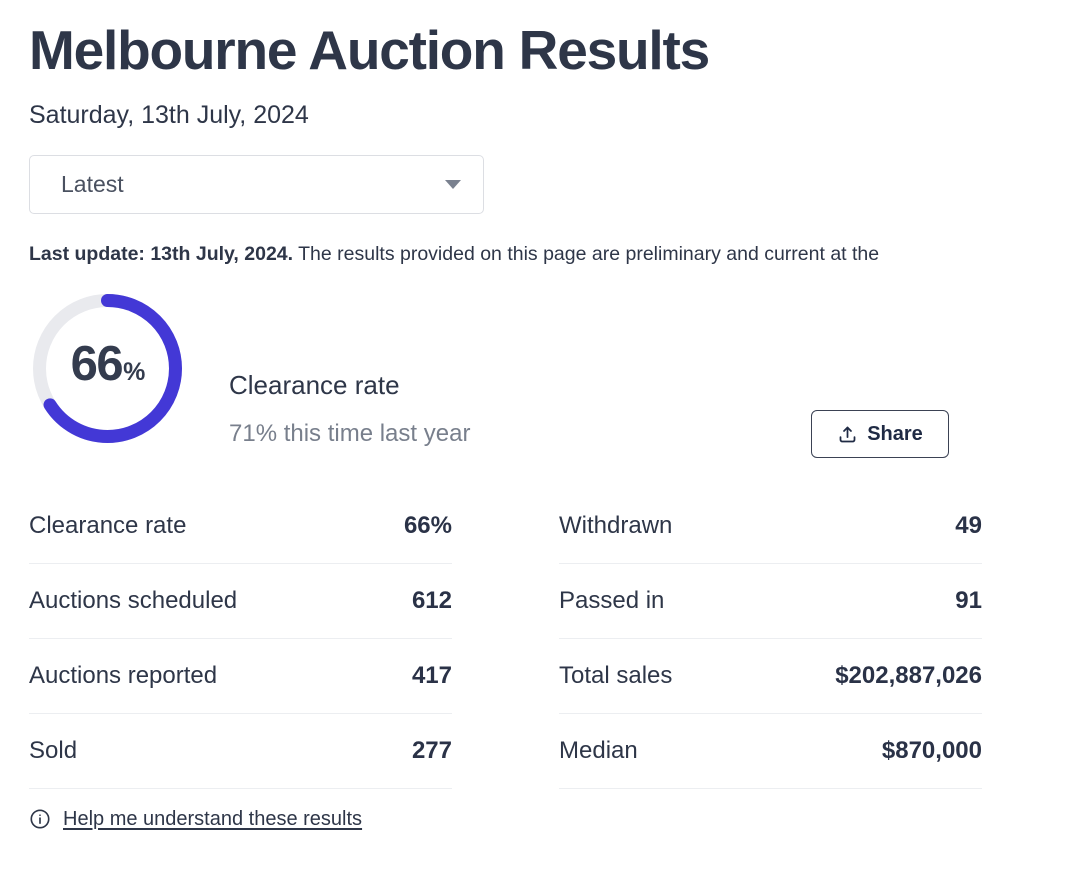 Image resolution: width=1080 pixels, height=892 pixels. What do you see at coordinates (540, 819) in the screenshot?
I see `help-link-row: Help me understand these results` at bounding box center [540, 819].